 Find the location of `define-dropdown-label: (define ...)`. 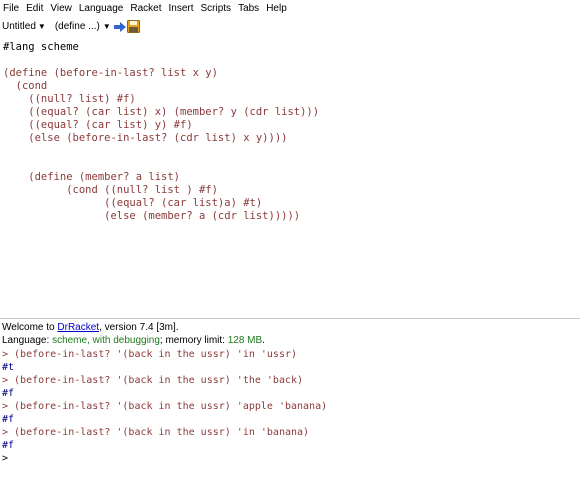

define-dropdown-label: (define ...) is located at coordinates (77, 26).